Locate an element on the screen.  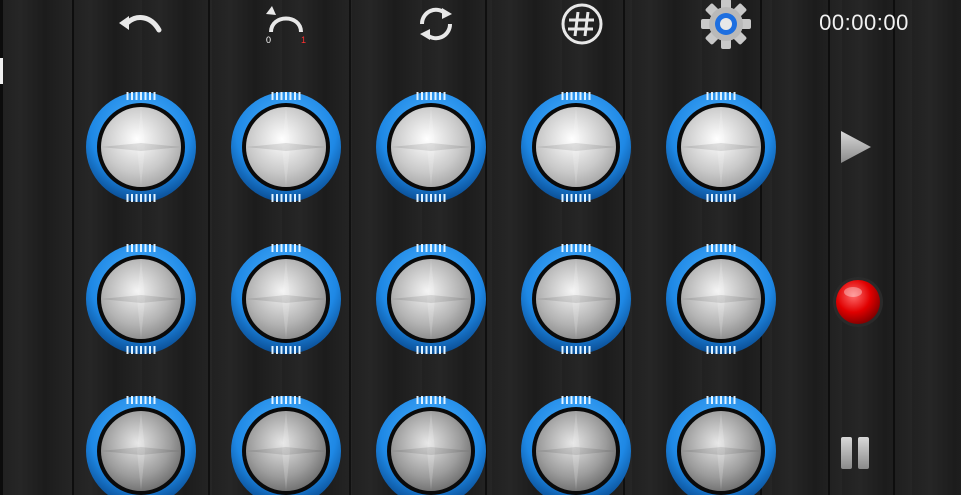
pause-button is located at coordinates (855, 453).